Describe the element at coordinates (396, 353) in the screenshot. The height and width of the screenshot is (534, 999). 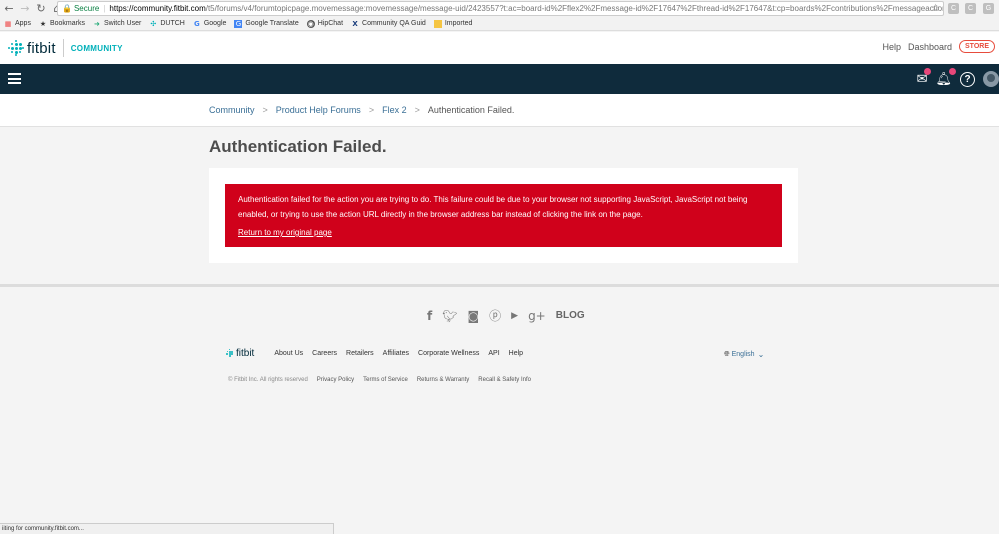
I see `footer-link-affiliates: Affiliates` at that location.